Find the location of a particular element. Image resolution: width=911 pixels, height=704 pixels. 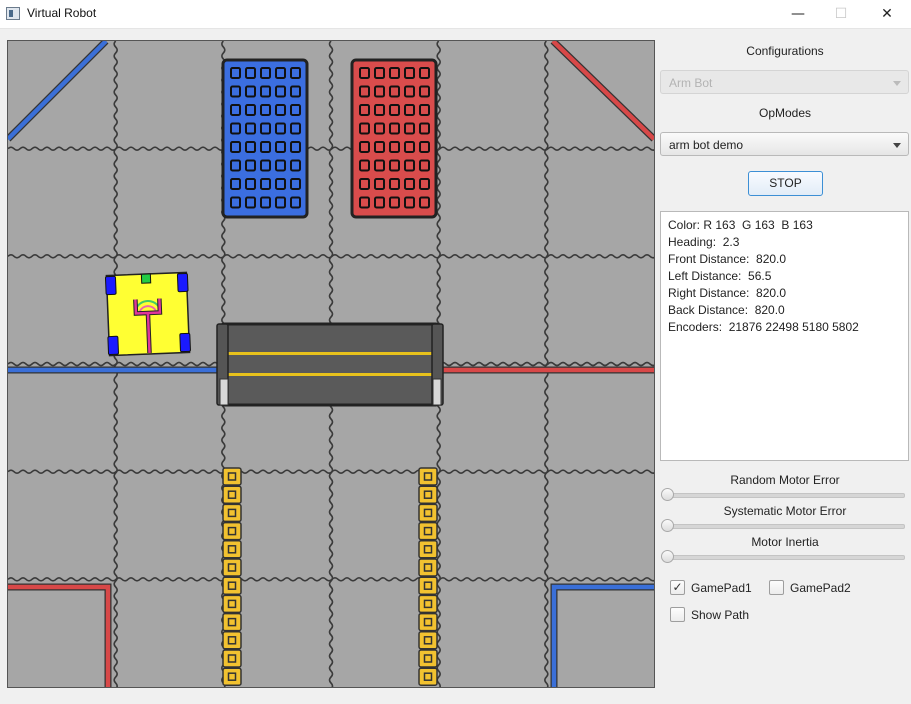

gamepad1-label: GamePad1 is located at coordinates (721, 588).